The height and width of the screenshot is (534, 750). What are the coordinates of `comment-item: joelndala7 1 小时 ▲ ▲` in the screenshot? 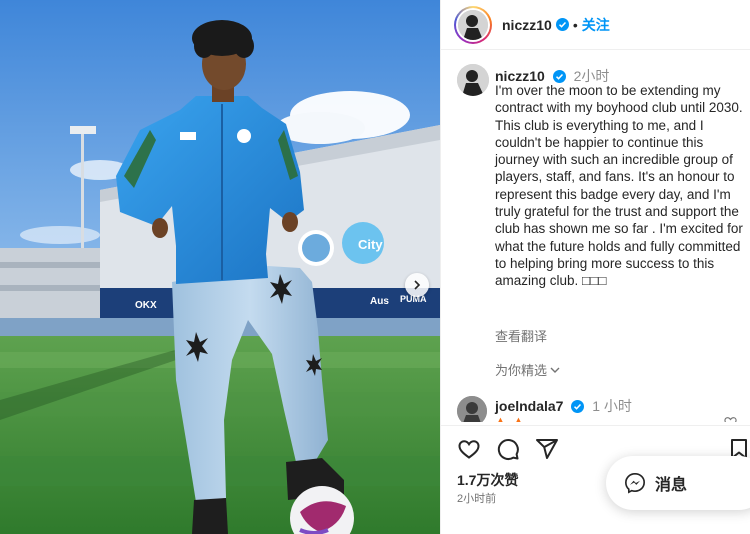 It's located at (595, 408).